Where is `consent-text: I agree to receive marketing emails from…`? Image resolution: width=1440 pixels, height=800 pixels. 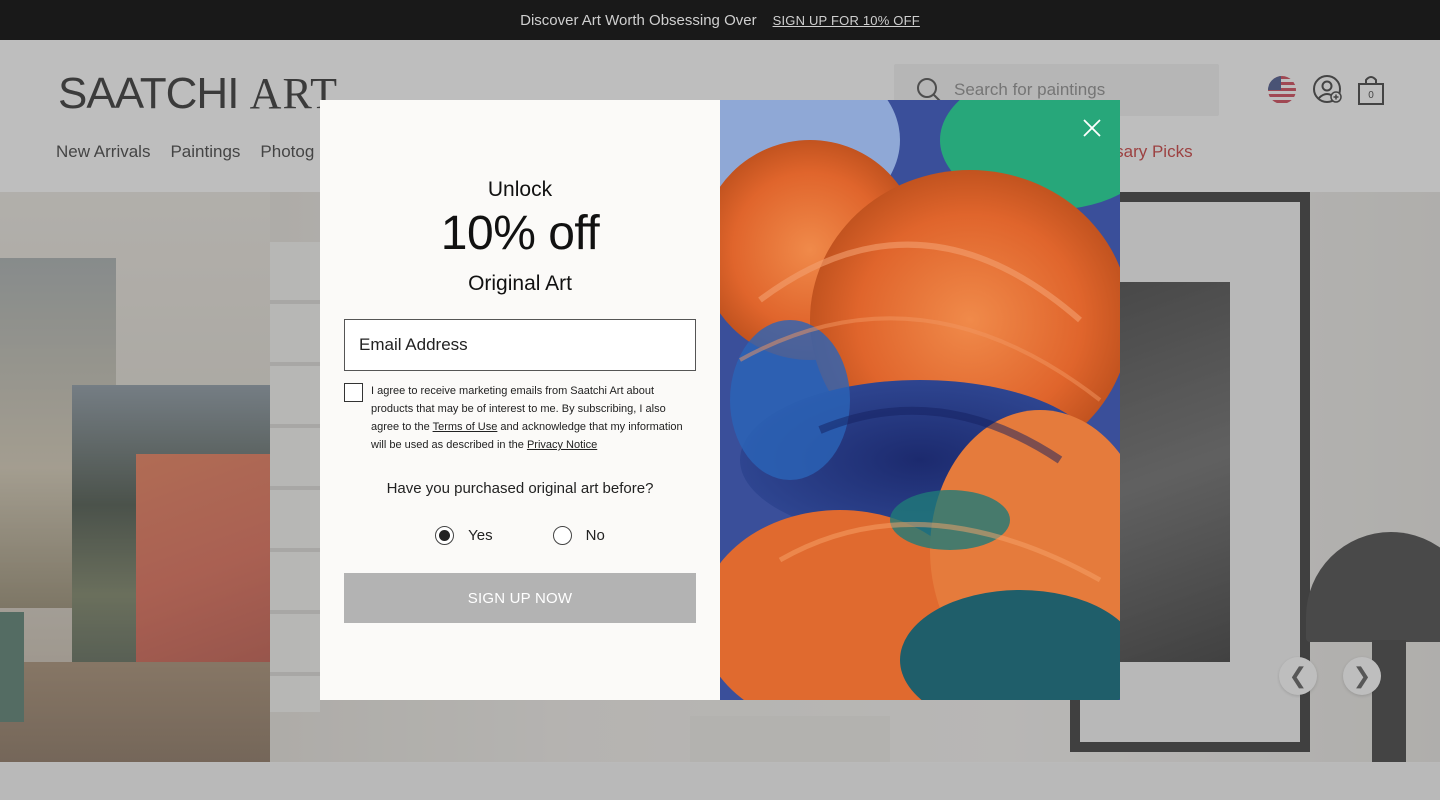
consent-text: I agree to receive marketing emails from… is located at coordinates (533, 418).